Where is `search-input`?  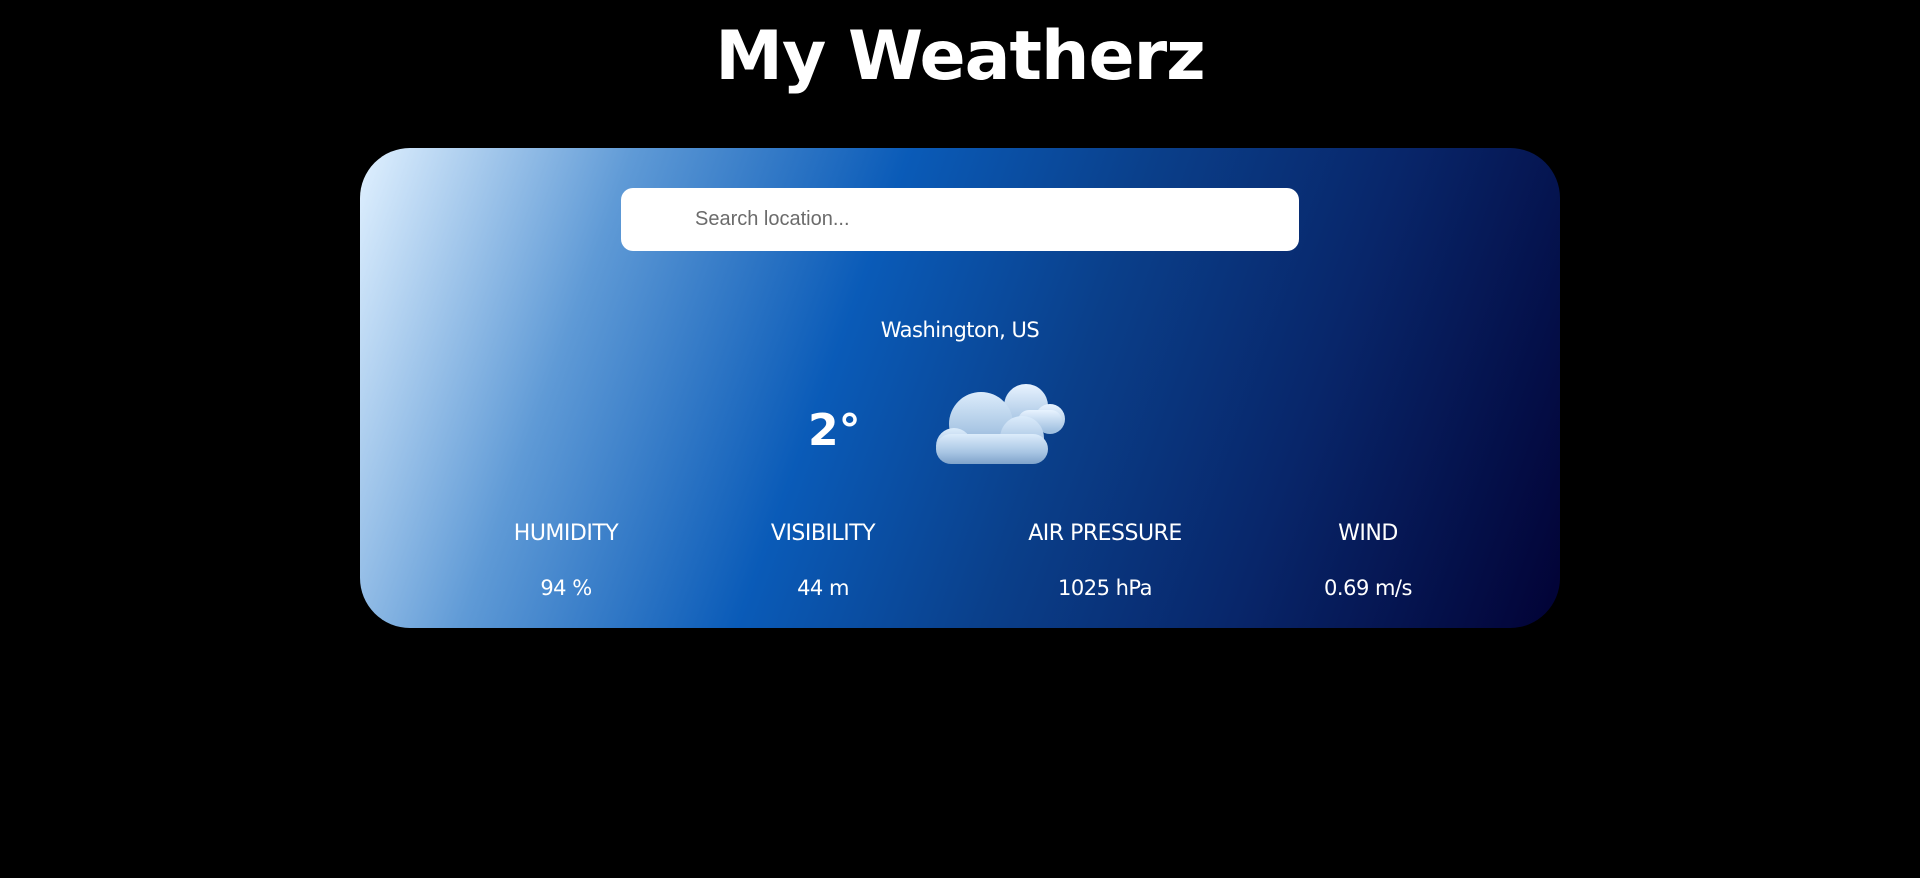 search-input is located at coordinates (985, 219).